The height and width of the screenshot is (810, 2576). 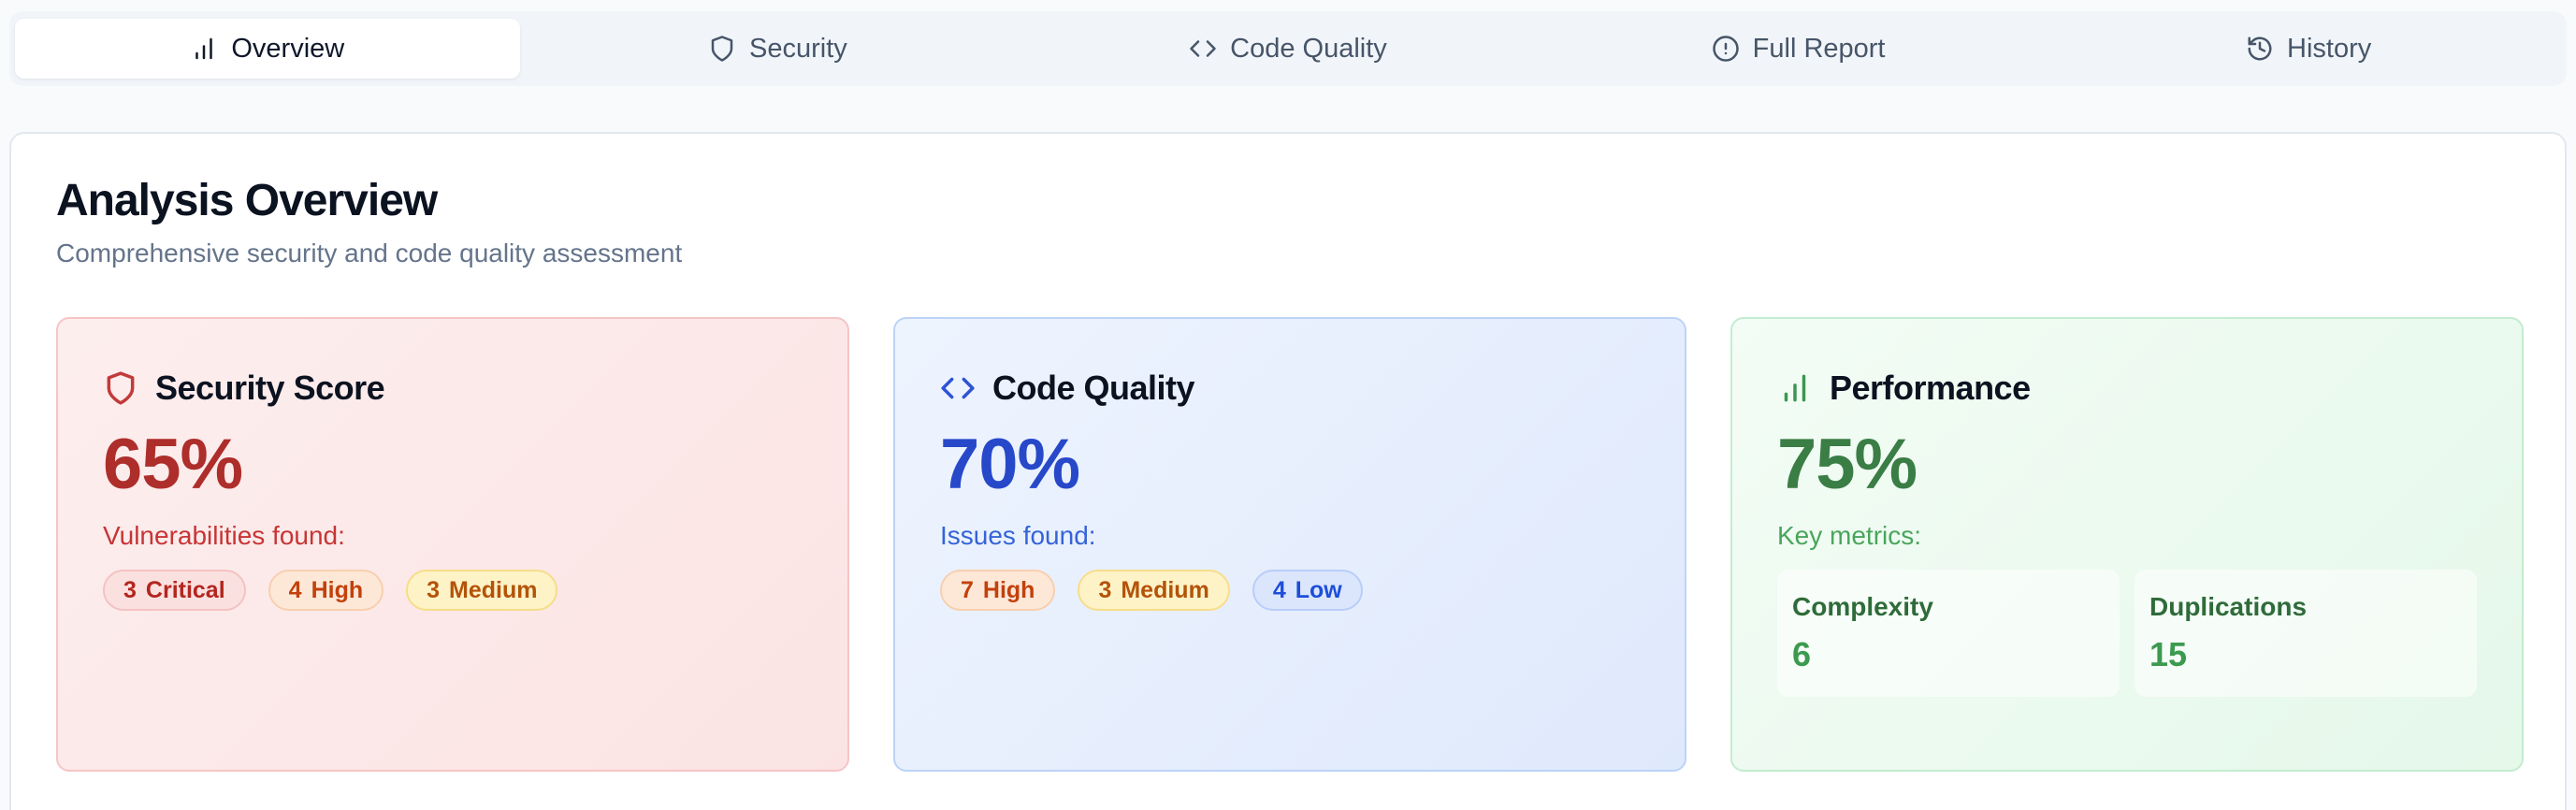 I want to click on metrics-grid: Complexity 6 Duplications 15, so click(x=2127, y=633).